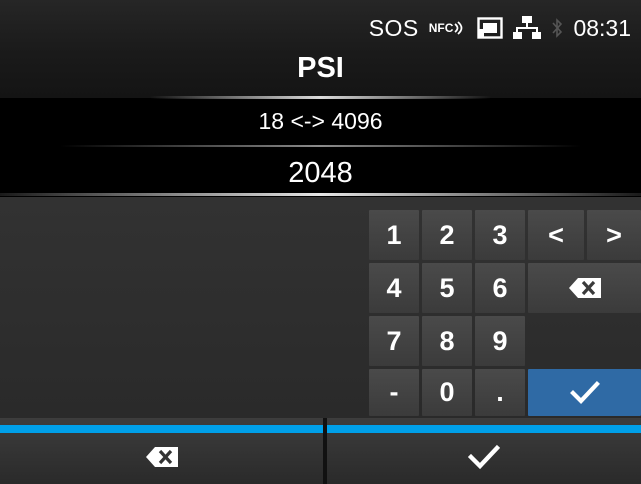 This screenshot has width=641, height=484. What do you see at coordinates (394, 235) in the screenshot?
I see `key-1: 1` at bounding box center [394, 235].